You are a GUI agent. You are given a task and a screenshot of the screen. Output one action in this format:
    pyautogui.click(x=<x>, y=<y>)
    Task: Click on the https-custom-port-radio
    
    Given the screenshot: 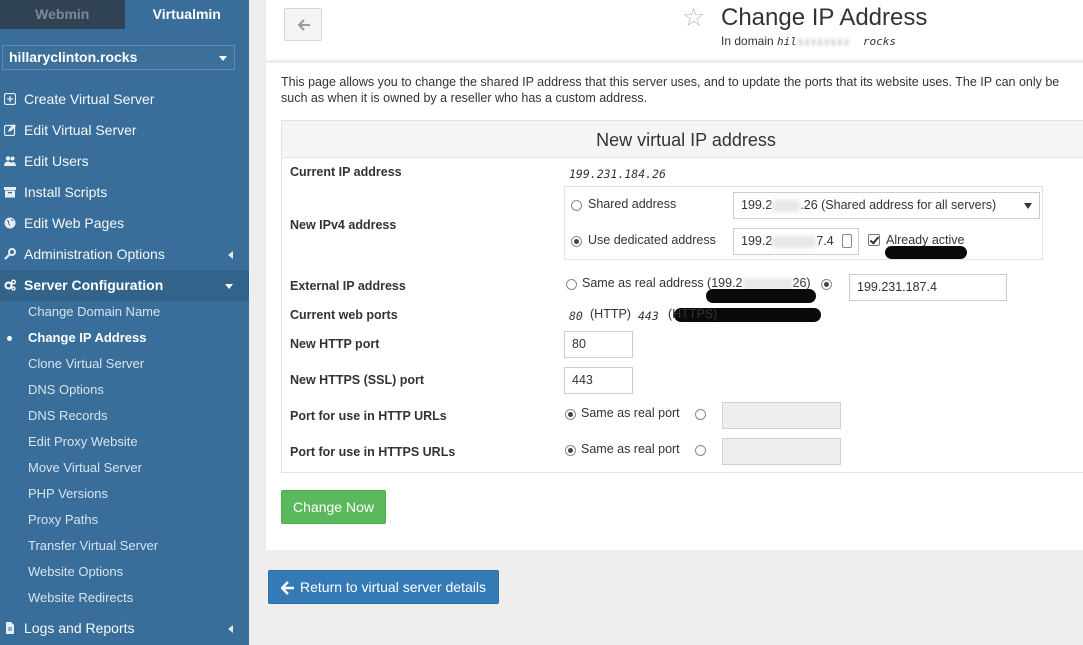 What is the action you would take?
    pyautogui.click(x=700, y=450)
    